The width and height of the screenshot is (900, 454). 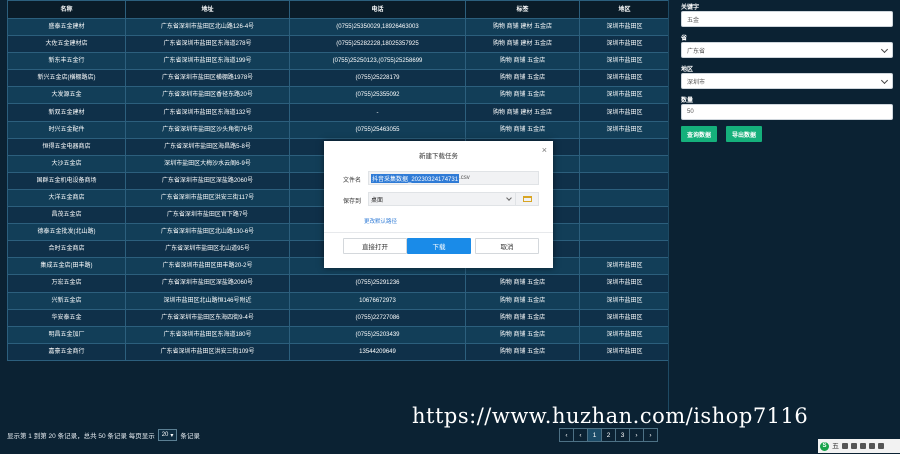 I want to click on caret-down-icon: ▾, so click(x=172, y=435).